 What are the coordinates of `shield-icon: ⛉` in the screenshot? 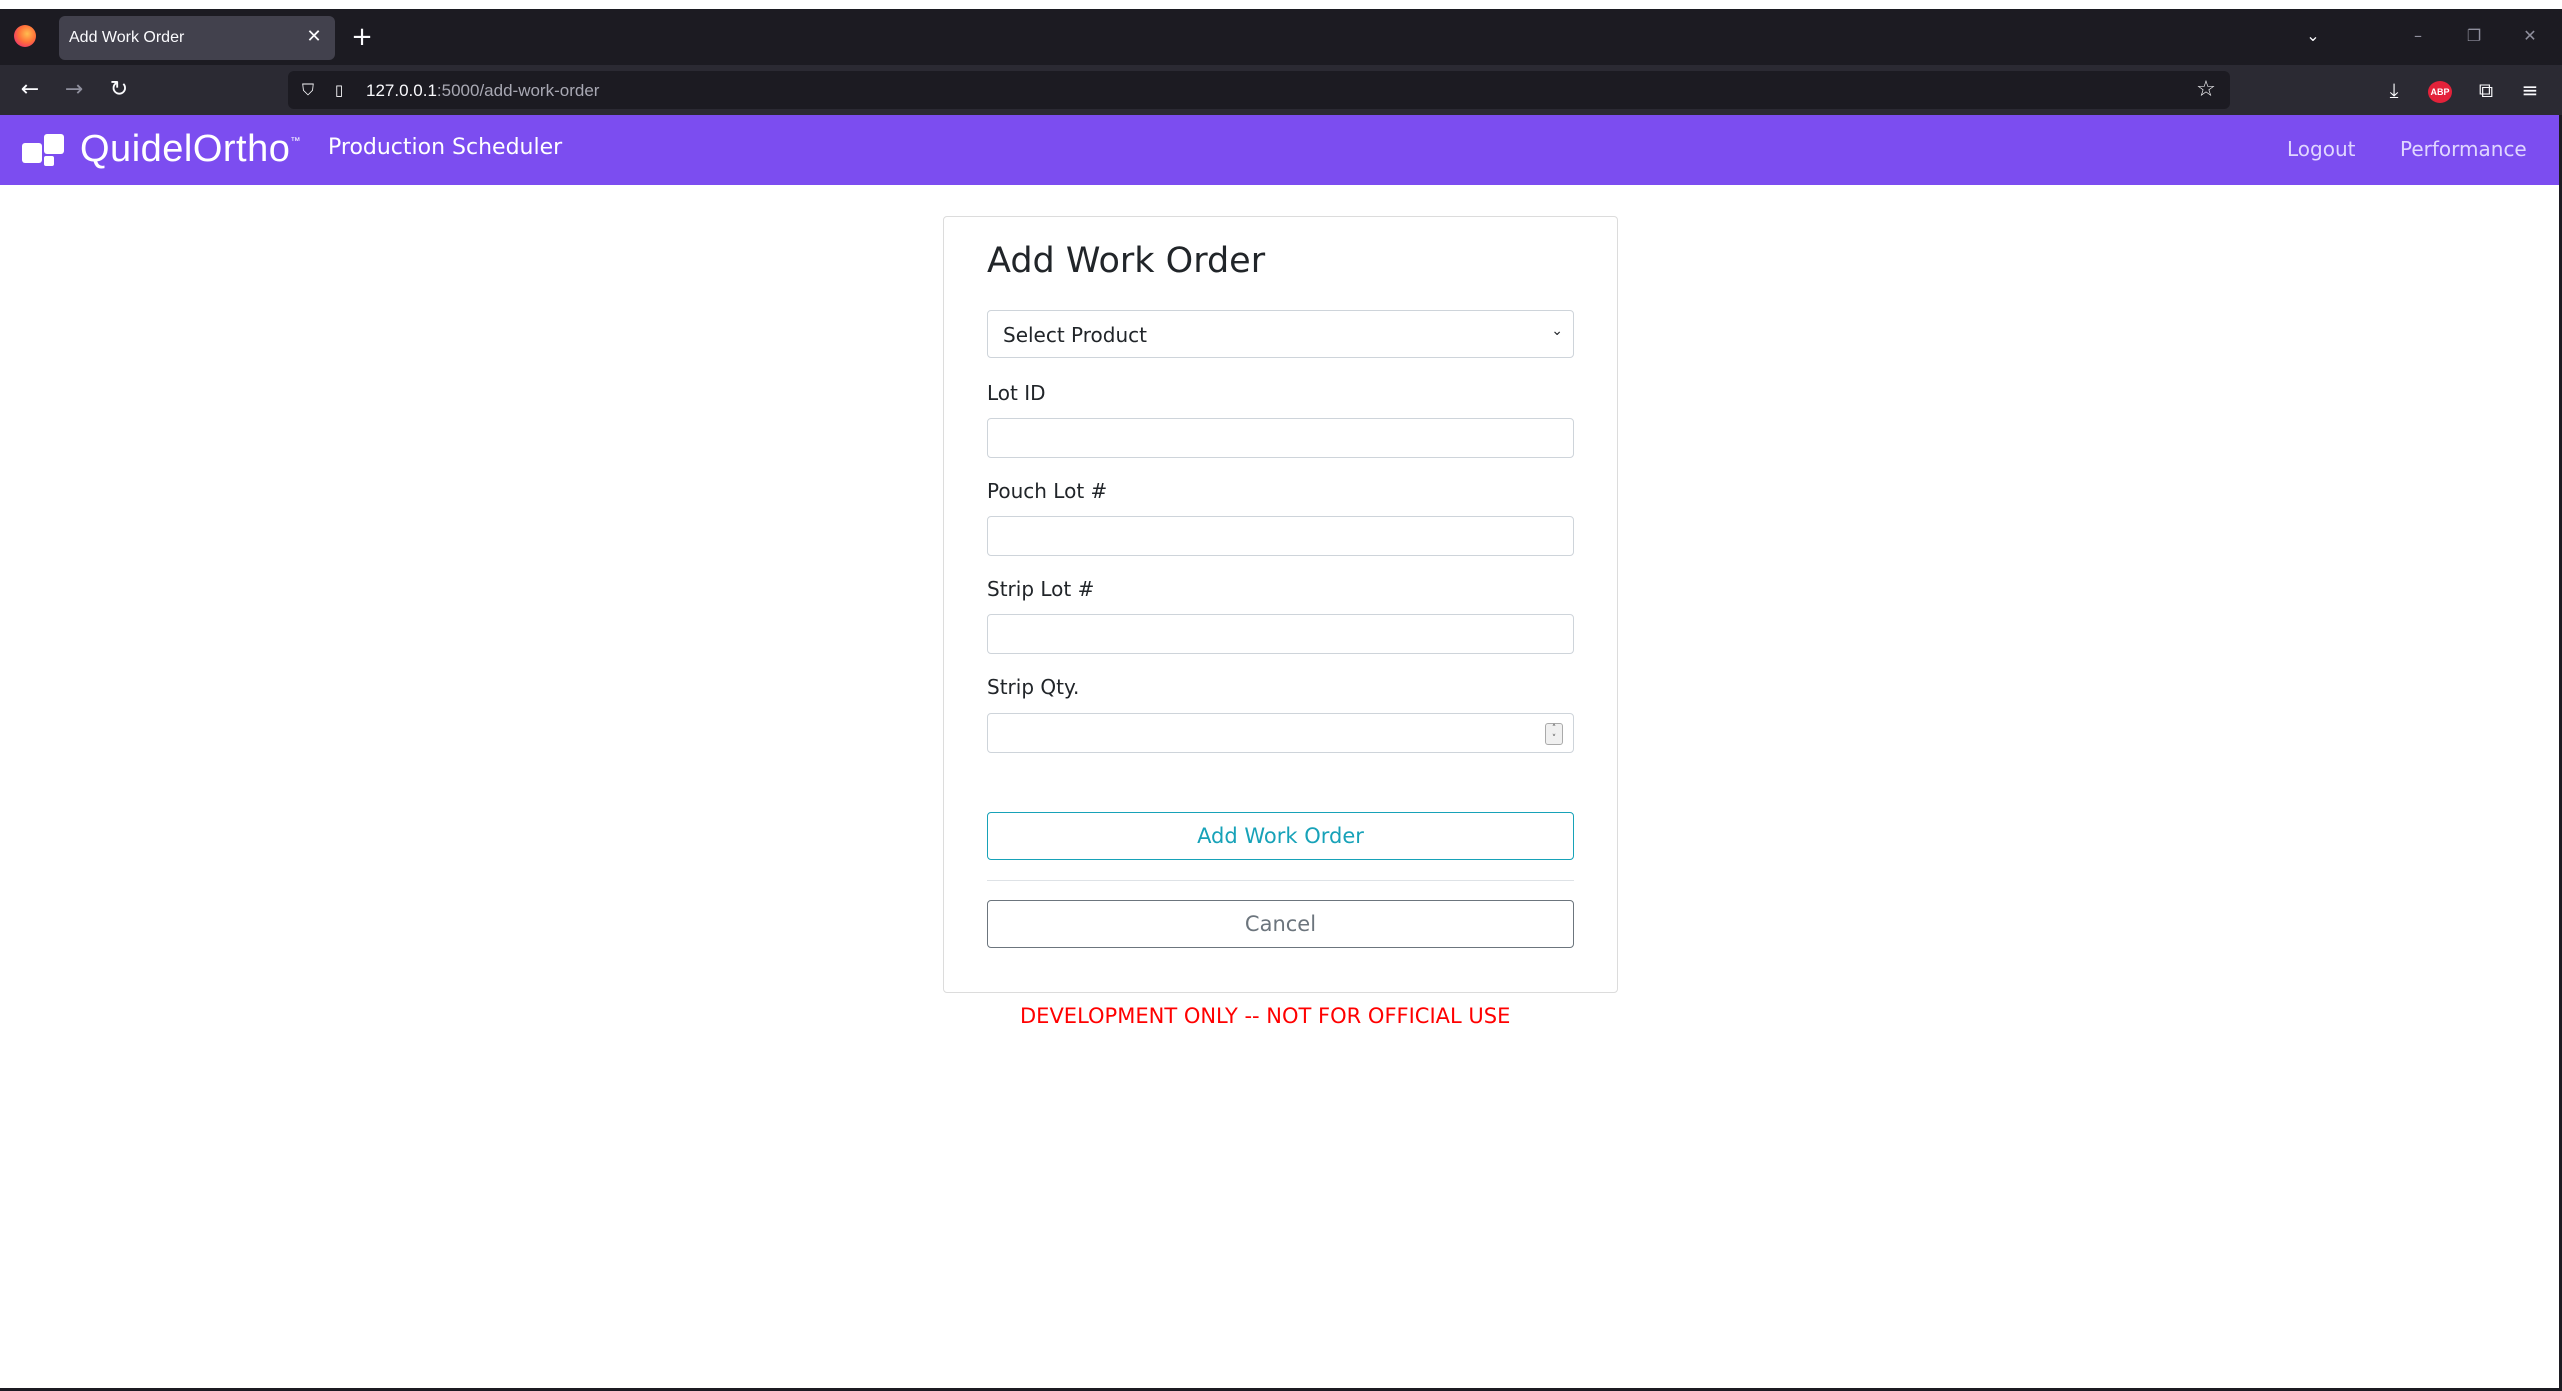 It's located at (308, 90).